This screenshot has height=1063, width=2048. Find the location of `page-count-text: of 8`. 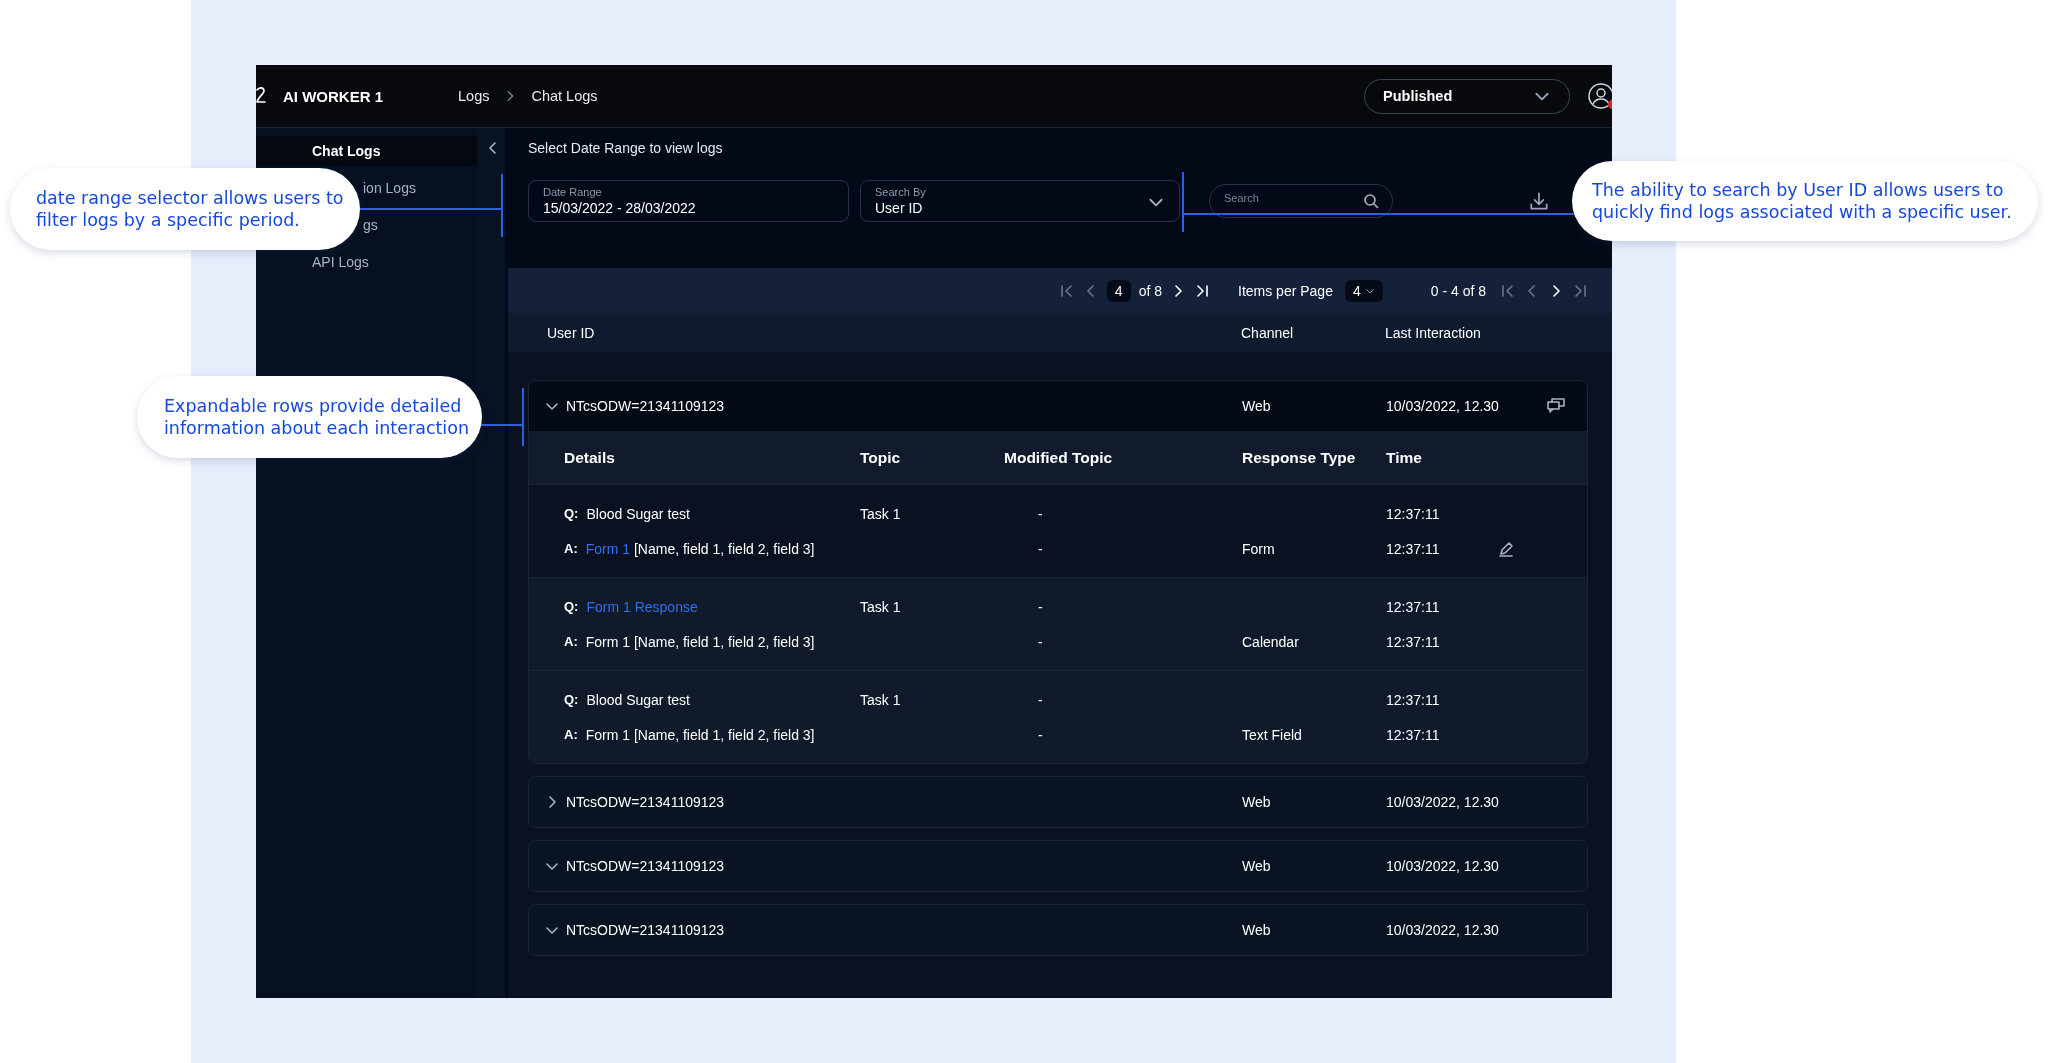

page-count-text: of 8 is located at coordinates (1150, 290).